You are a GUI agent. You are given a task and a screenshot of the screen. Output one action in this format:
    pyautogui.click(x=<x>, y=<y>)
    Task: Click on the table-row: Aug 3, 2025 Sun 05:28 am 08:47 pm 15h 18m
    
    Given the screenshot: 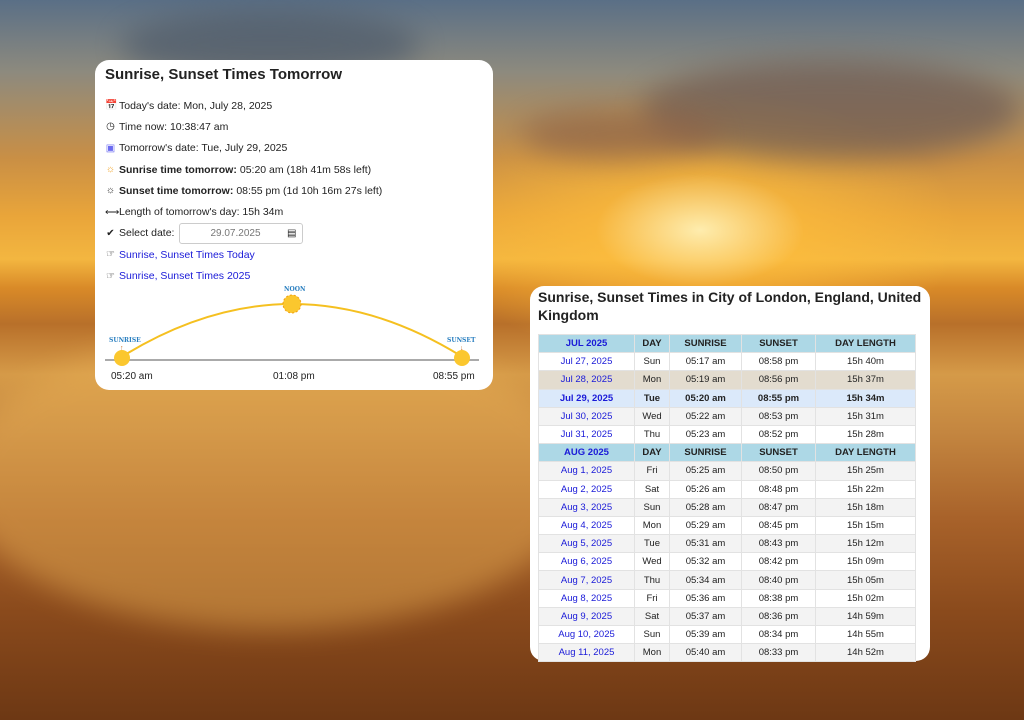 What is the action you would take?
    pyautogui.click(x=727, y=507)
    